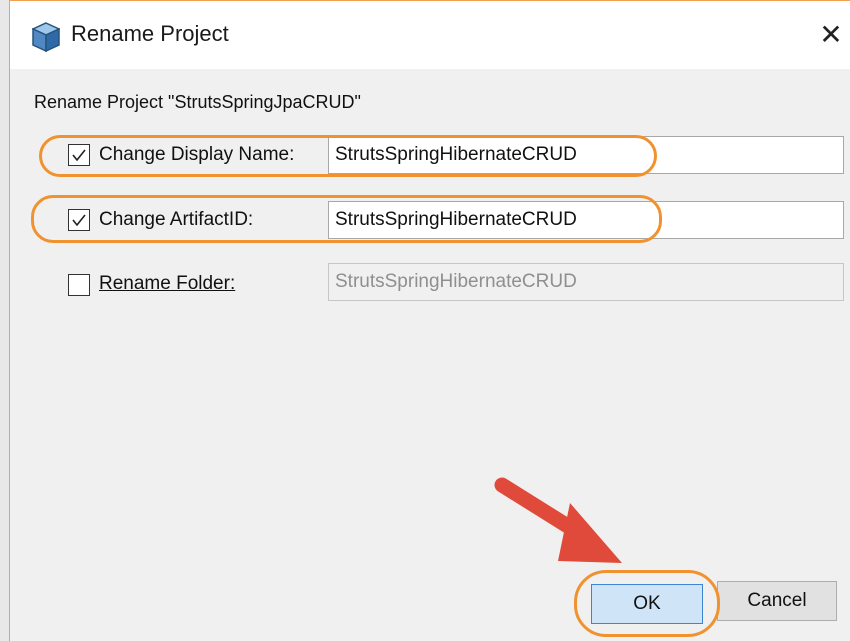 The width and height of the screenshot is (850, 641). Describe the element at coordinates (647, 603) in the screenshot. I see `highlight-ok-button` at that location.